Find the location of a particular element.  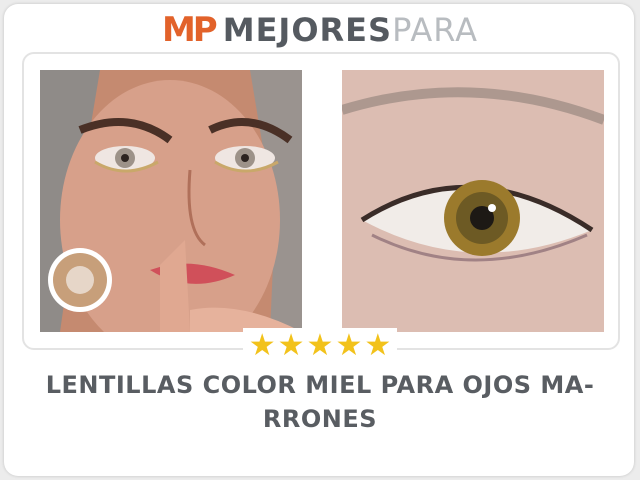

rating-stars: ★ ★ ★ ★ ★ is located at coordinates (320, 346).